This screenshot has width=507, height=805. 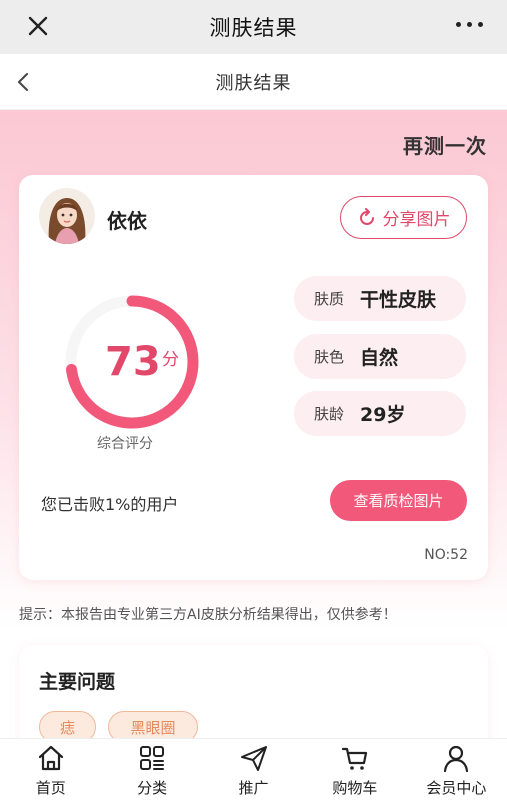 What do you see at coordinates (170, 360) in the screenshot?
I see `score-unit: 分` at bounding box center [170, 360].